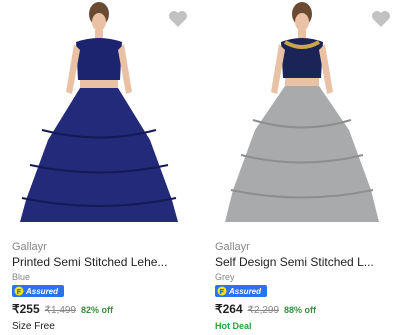  I want to click on discount-percent: 88% off, so click(300, 310).